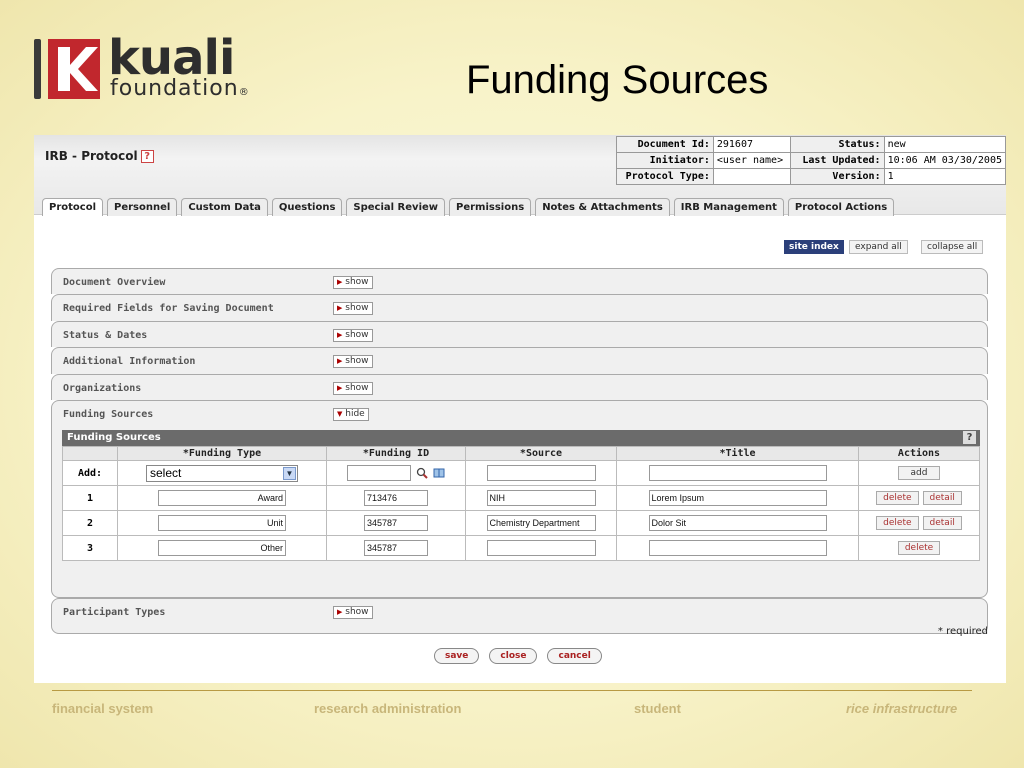 The width and height of the screenshot is (1024, 768). Describe the element at coordinates (814, 247) in the screenshot. I see `site-index-button: site index` at that location.